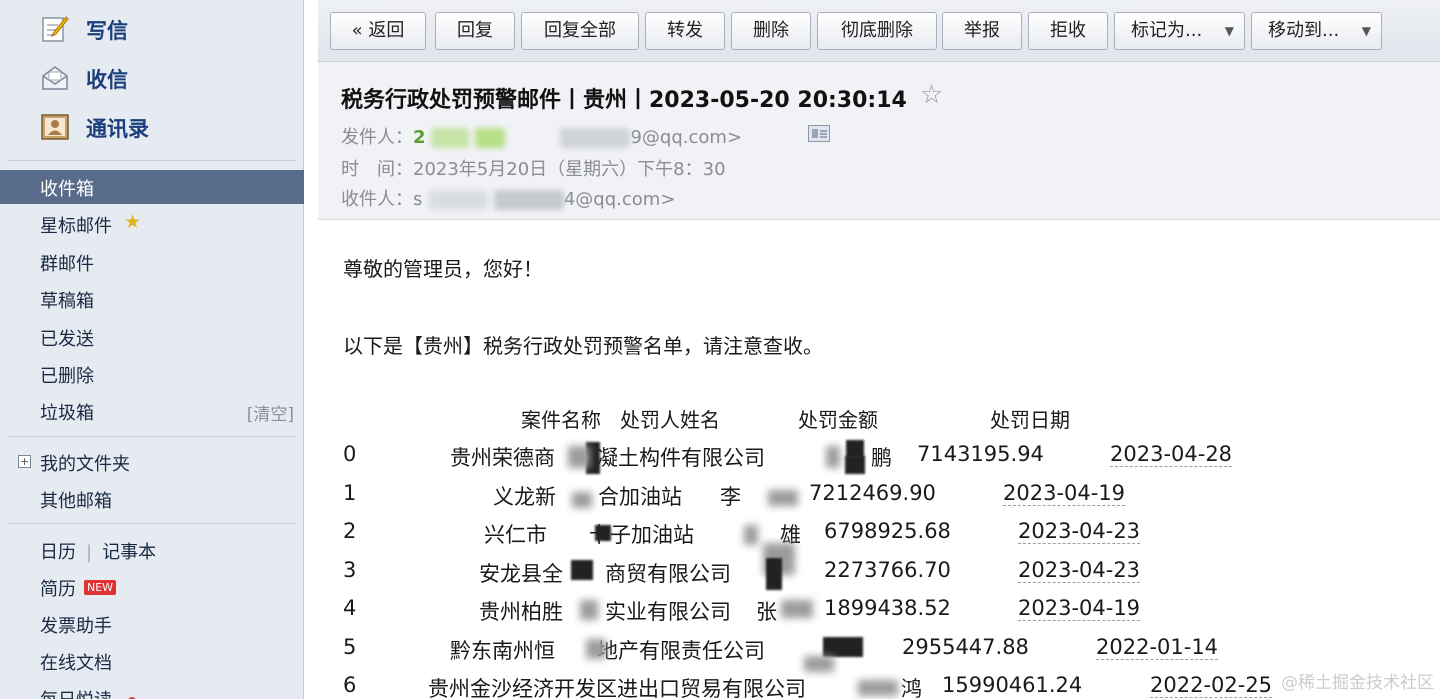  What do you see at coordinates (561, 420) in the screenshot?
I see `column-header-case: 案件名称` at bounding box center [561, 420].